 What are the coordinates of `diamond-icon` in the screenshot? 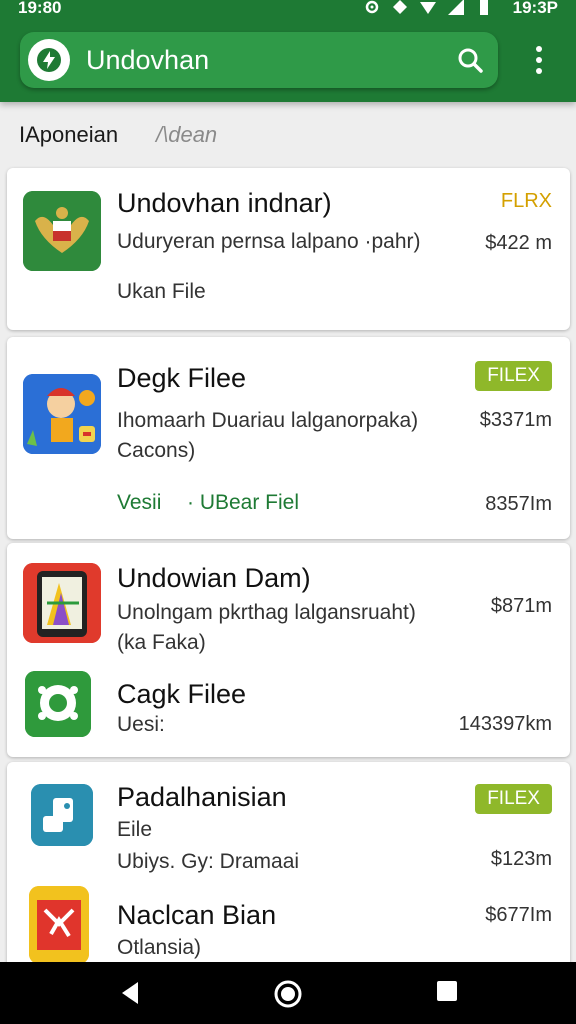 It's located at (400, 7).